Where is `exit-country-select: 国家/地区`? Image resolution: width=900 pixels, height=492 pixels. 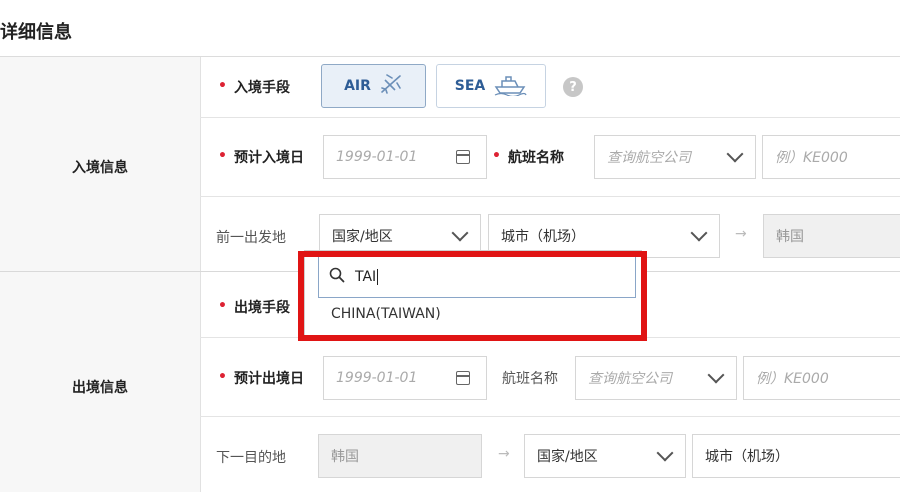 exit-country-select: 国家/地区 is located at coordinates (605, 456).